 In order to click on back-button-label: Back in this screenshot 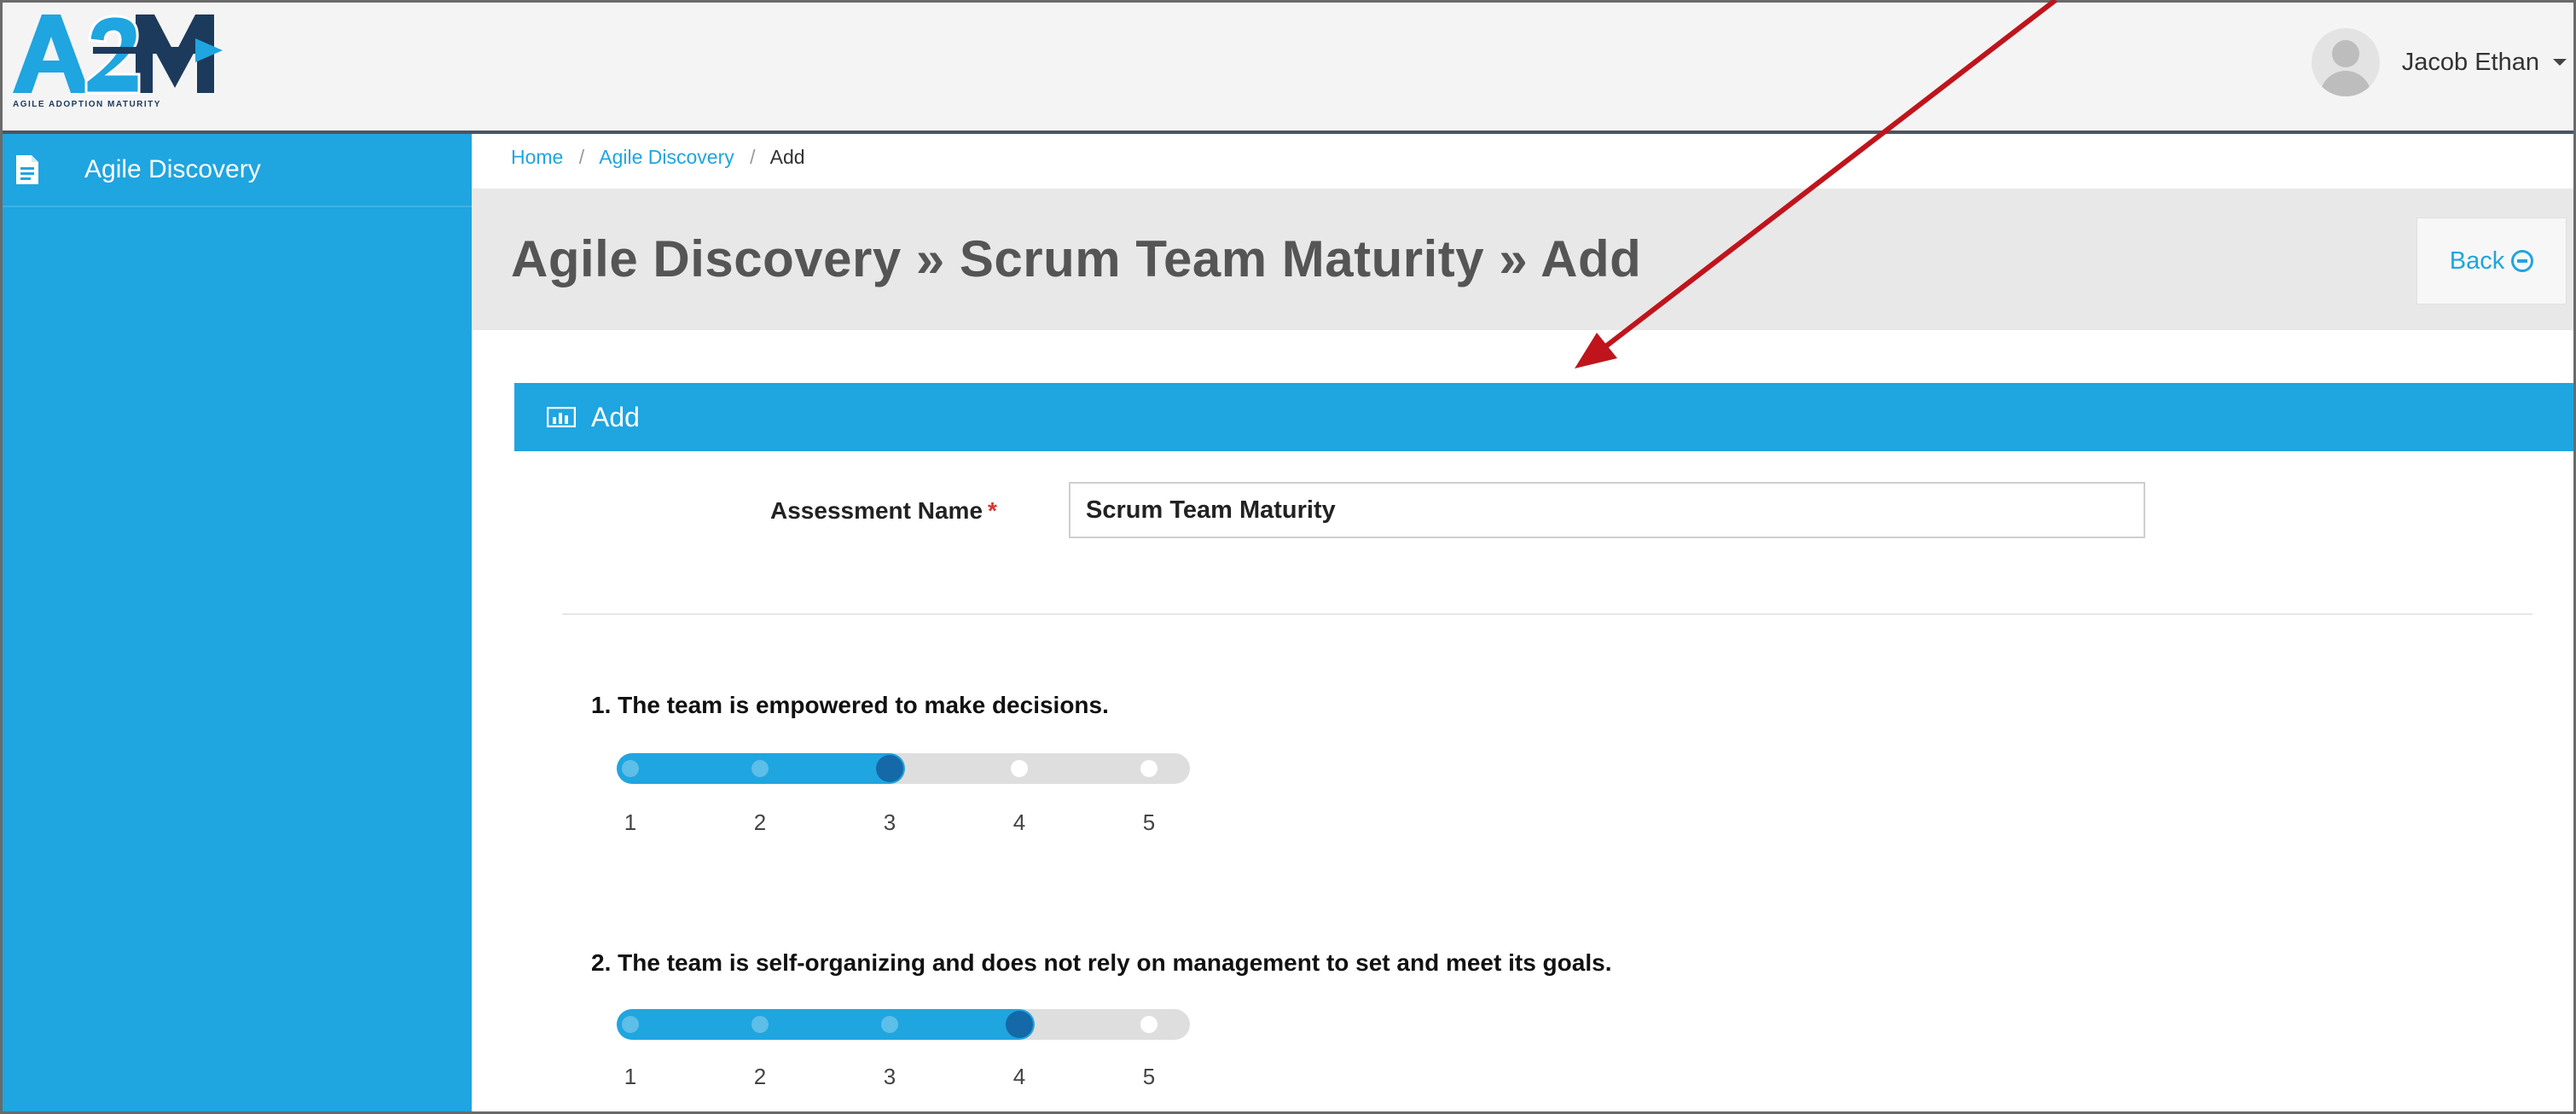, I will do `click(2477, 261)`.